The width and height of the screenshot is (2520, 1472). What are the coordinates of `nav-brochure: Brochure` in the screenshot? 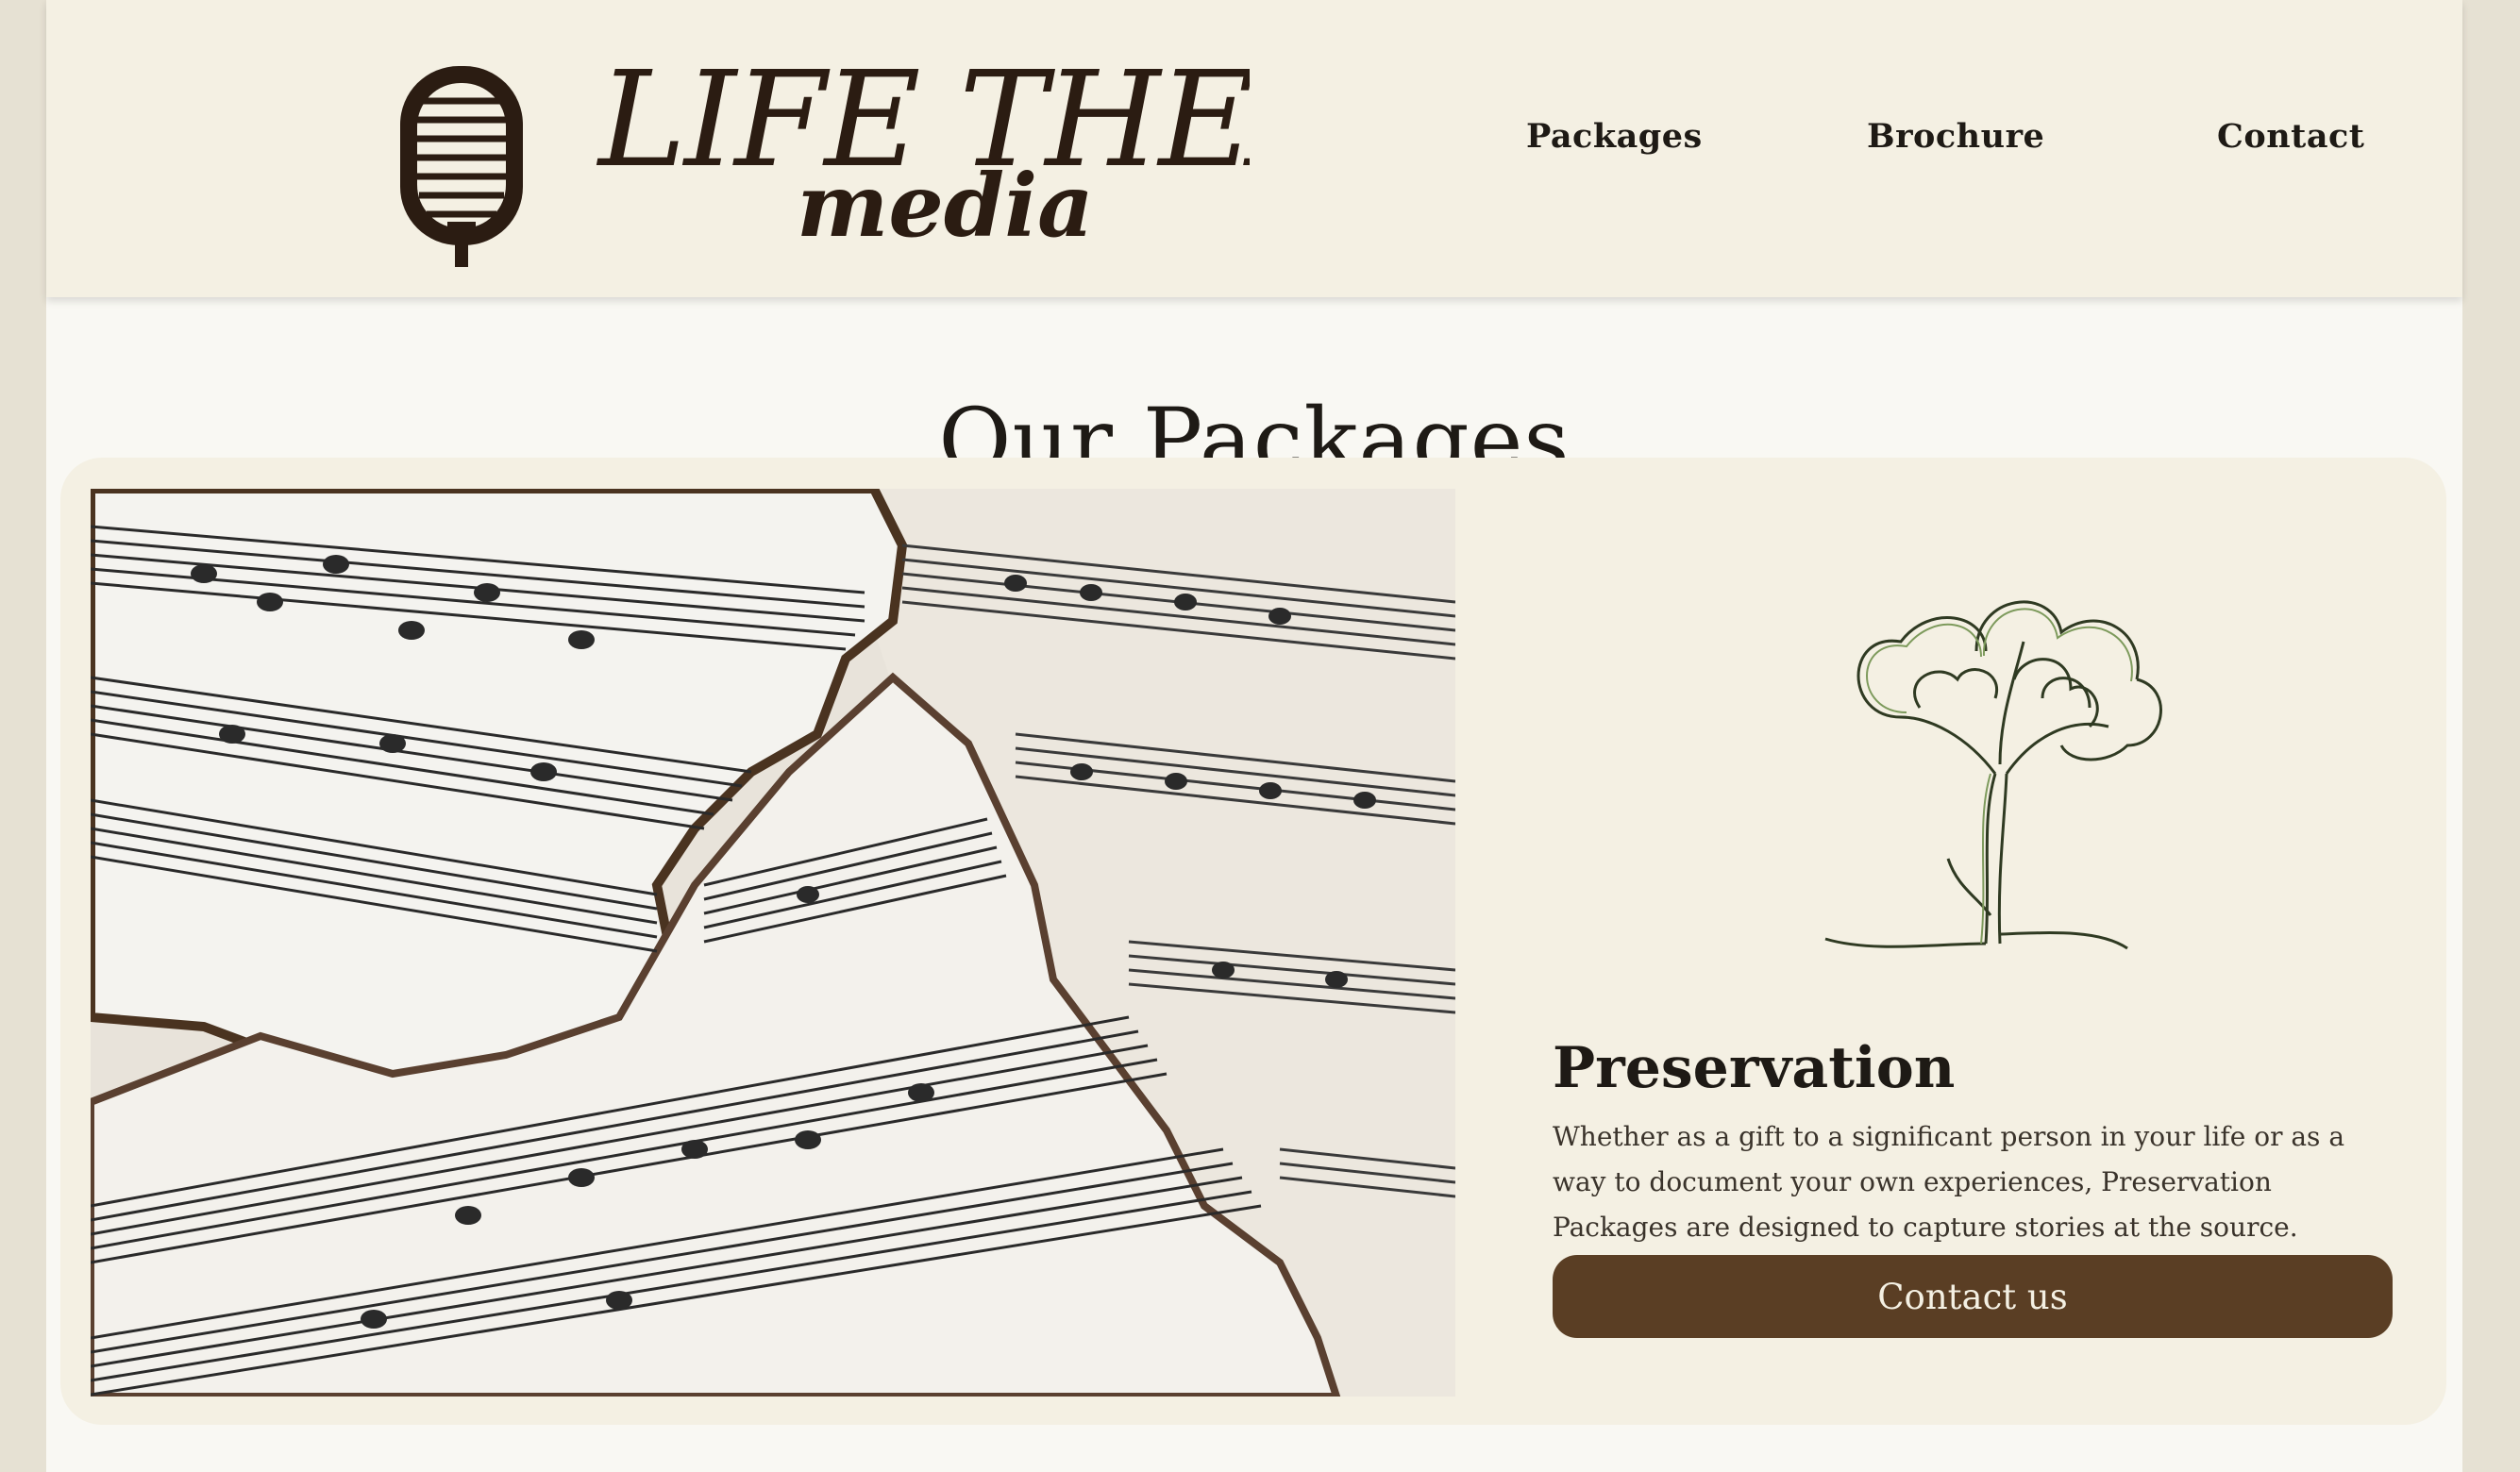 It's located at (1955, 136).